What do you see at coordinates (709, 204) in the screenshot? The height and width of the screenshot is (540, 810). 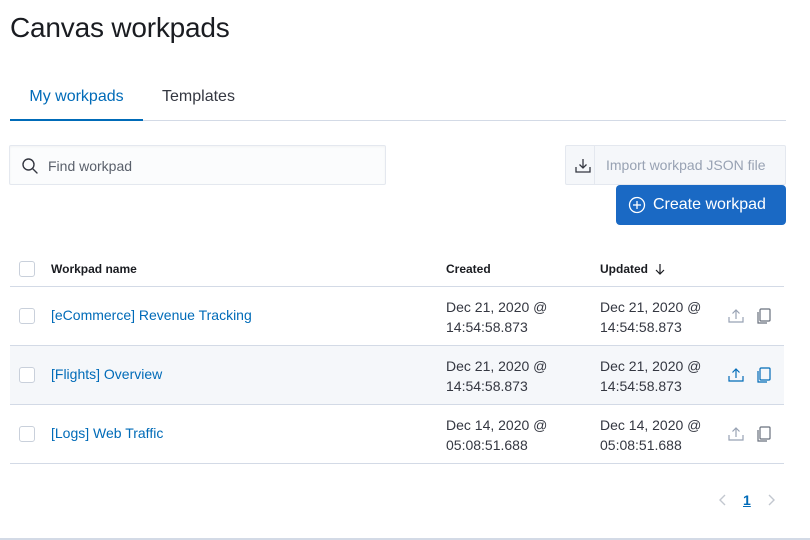 I see `create-workpad-label: Create workpad` at bounding box center [709, 204].